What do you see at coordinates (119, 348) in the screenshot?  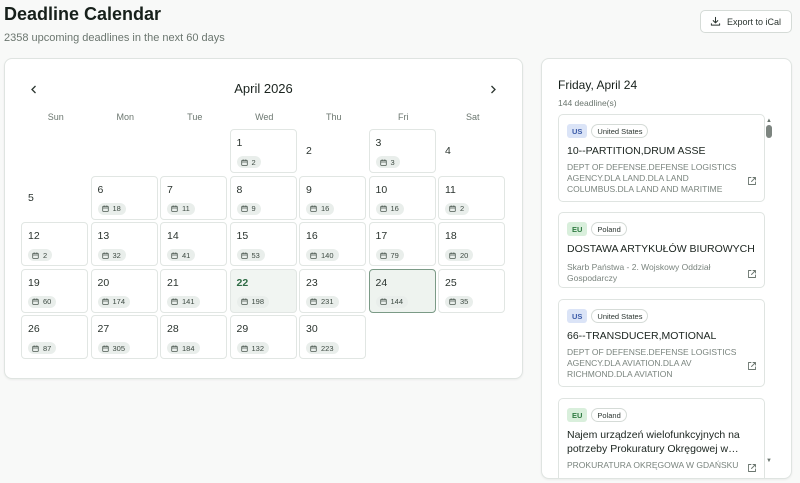 I see `deadline-count: 305` at bounding box center [119, 348].